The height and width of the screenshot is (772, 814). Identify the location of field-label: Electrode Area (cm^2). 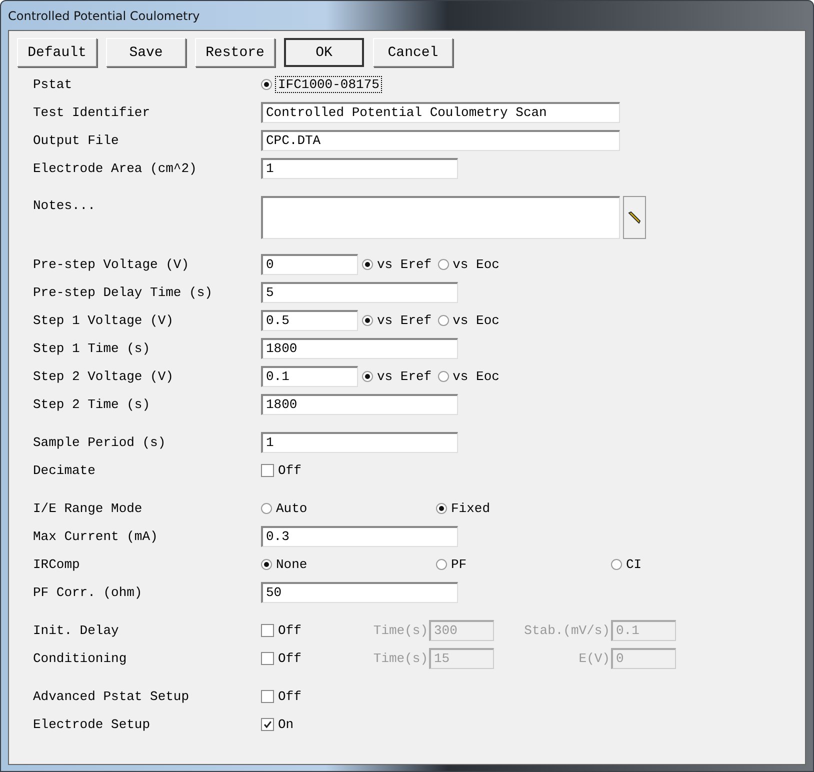
(115, 168).